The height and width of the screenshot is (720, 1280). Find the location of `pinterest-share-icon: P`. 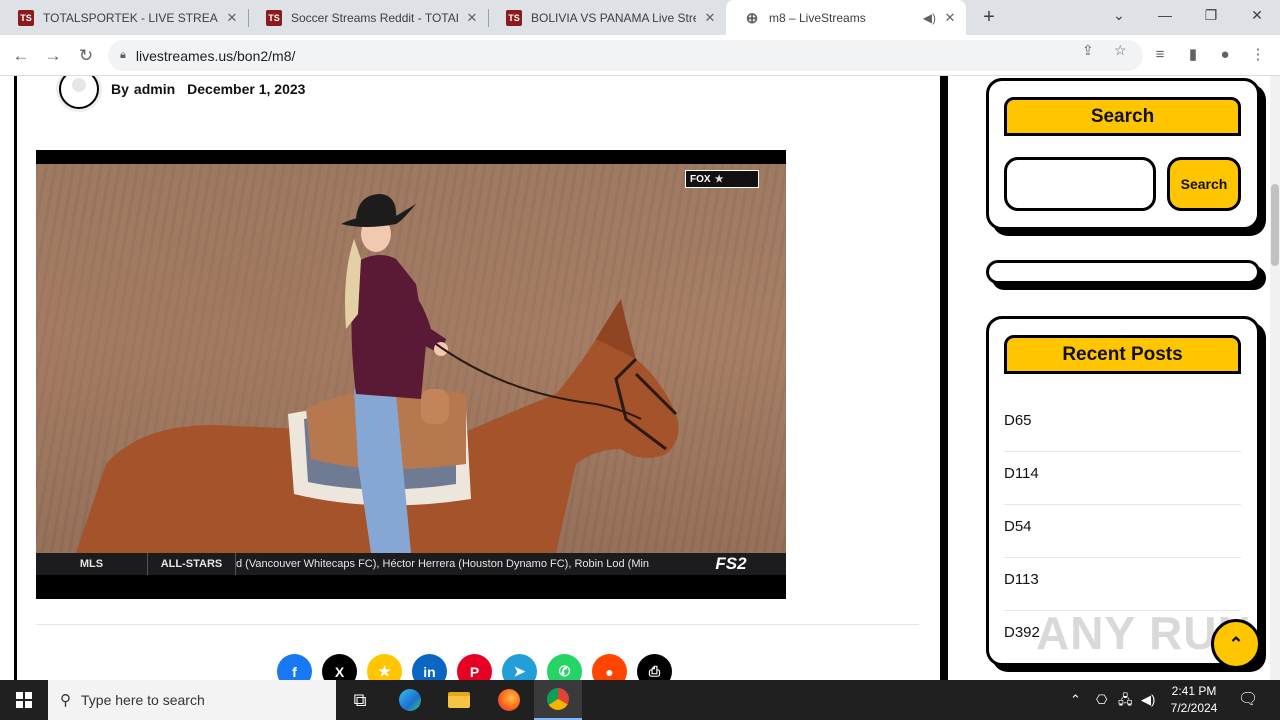

pinterest-share-icon: P is located at coordinates (474, 667).